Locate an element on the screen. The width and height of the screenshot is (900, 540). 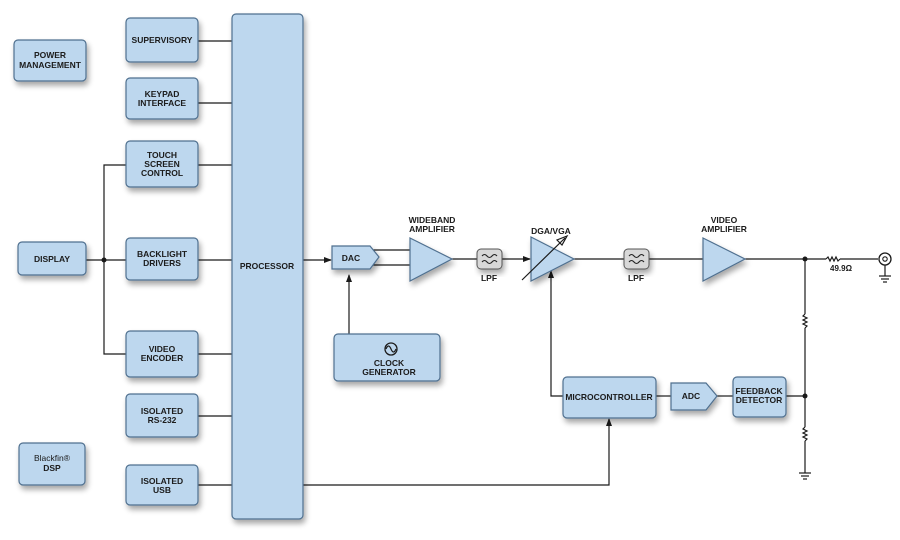
coax-connector-icon is located at coordinates (885, 264).